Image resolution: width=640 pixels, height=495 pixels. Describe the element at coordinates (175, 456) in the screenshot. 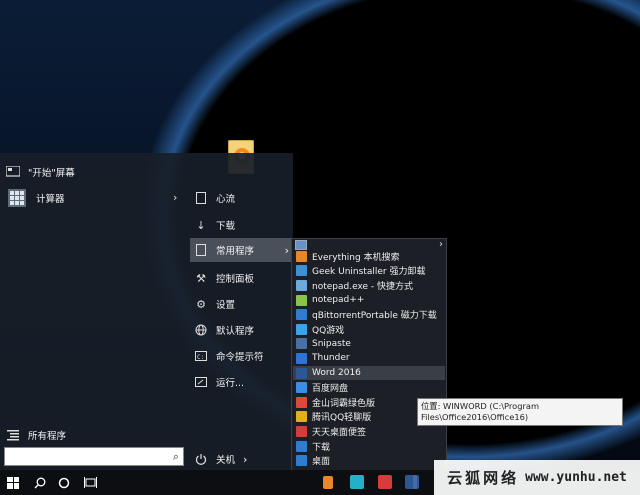

I see `search-icon: ⌕` at that location.